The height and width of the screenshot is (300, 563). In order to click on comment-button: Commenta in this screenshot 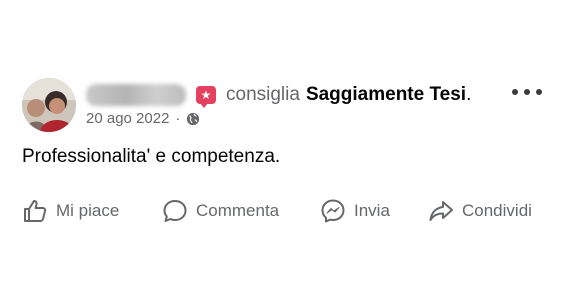, I will do `click(220, 211)`.